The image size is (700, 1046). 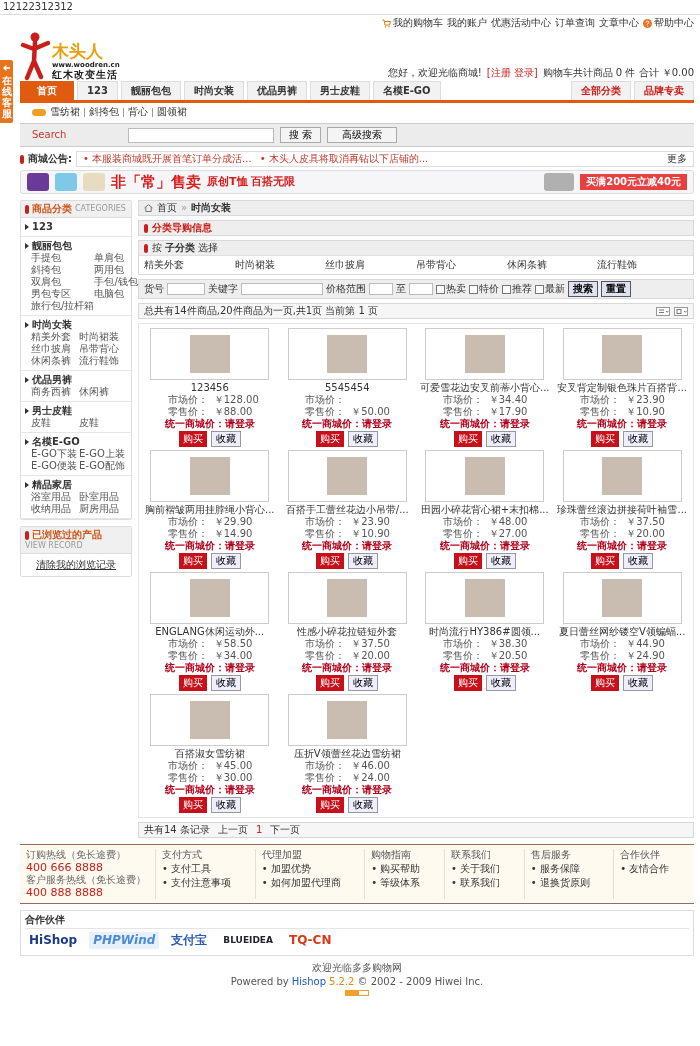 I want to click on min-price-field, so click(x=381, y=289).